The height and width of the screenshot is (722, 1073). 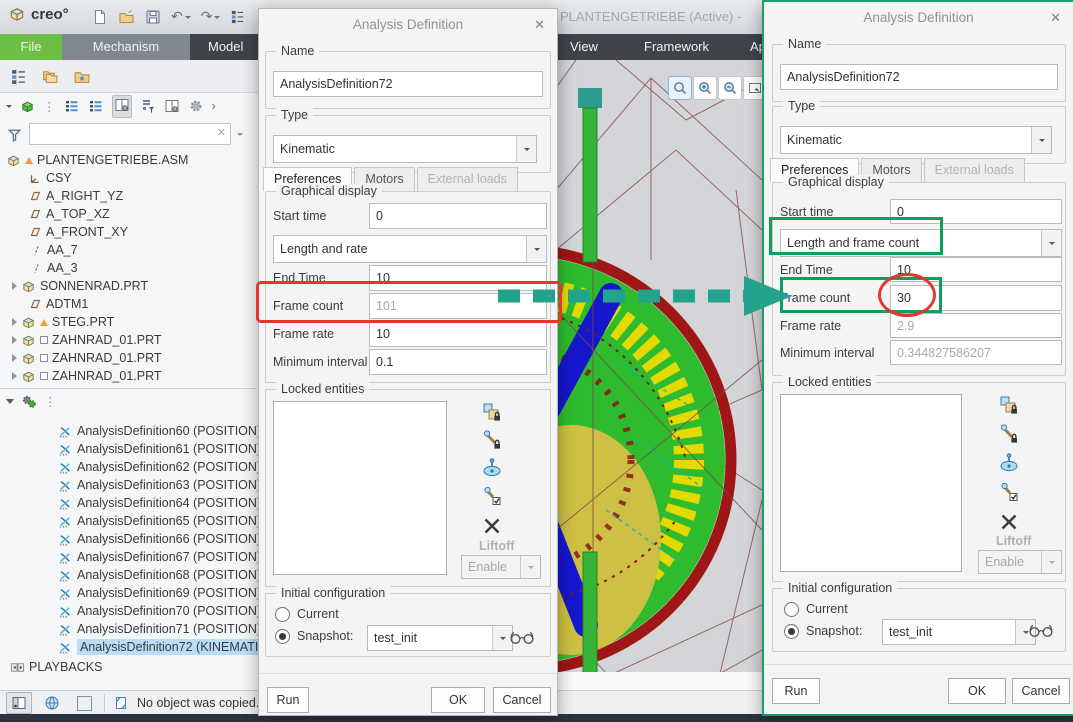 I want to click on zoom-in-button, so click(x=705, y=88).